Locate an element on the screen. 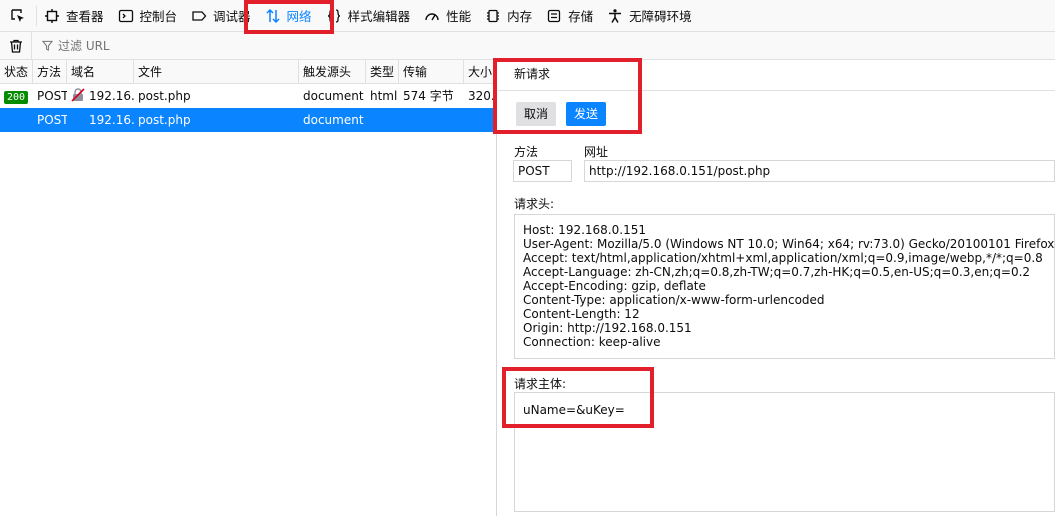 This screenshot has height=516, width=1055. status-cell: 200 is located at coordinates (16, 96).